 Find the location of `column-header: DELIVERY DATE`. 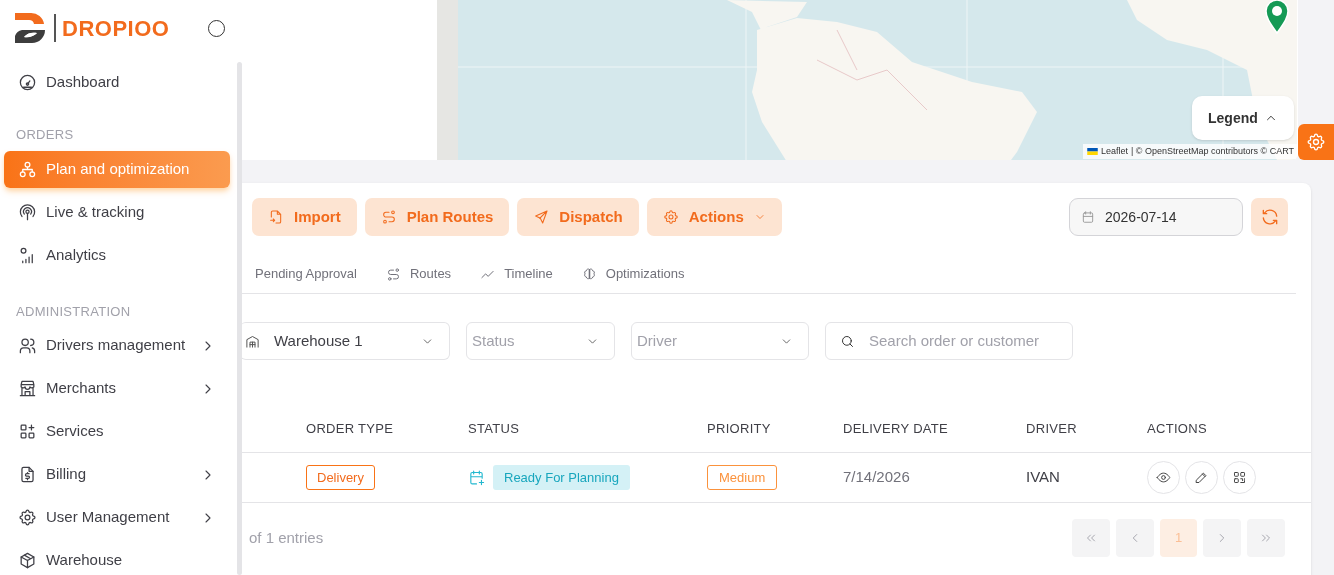

column-header: DELIVERY DATE is located at coordinates (896, 428).